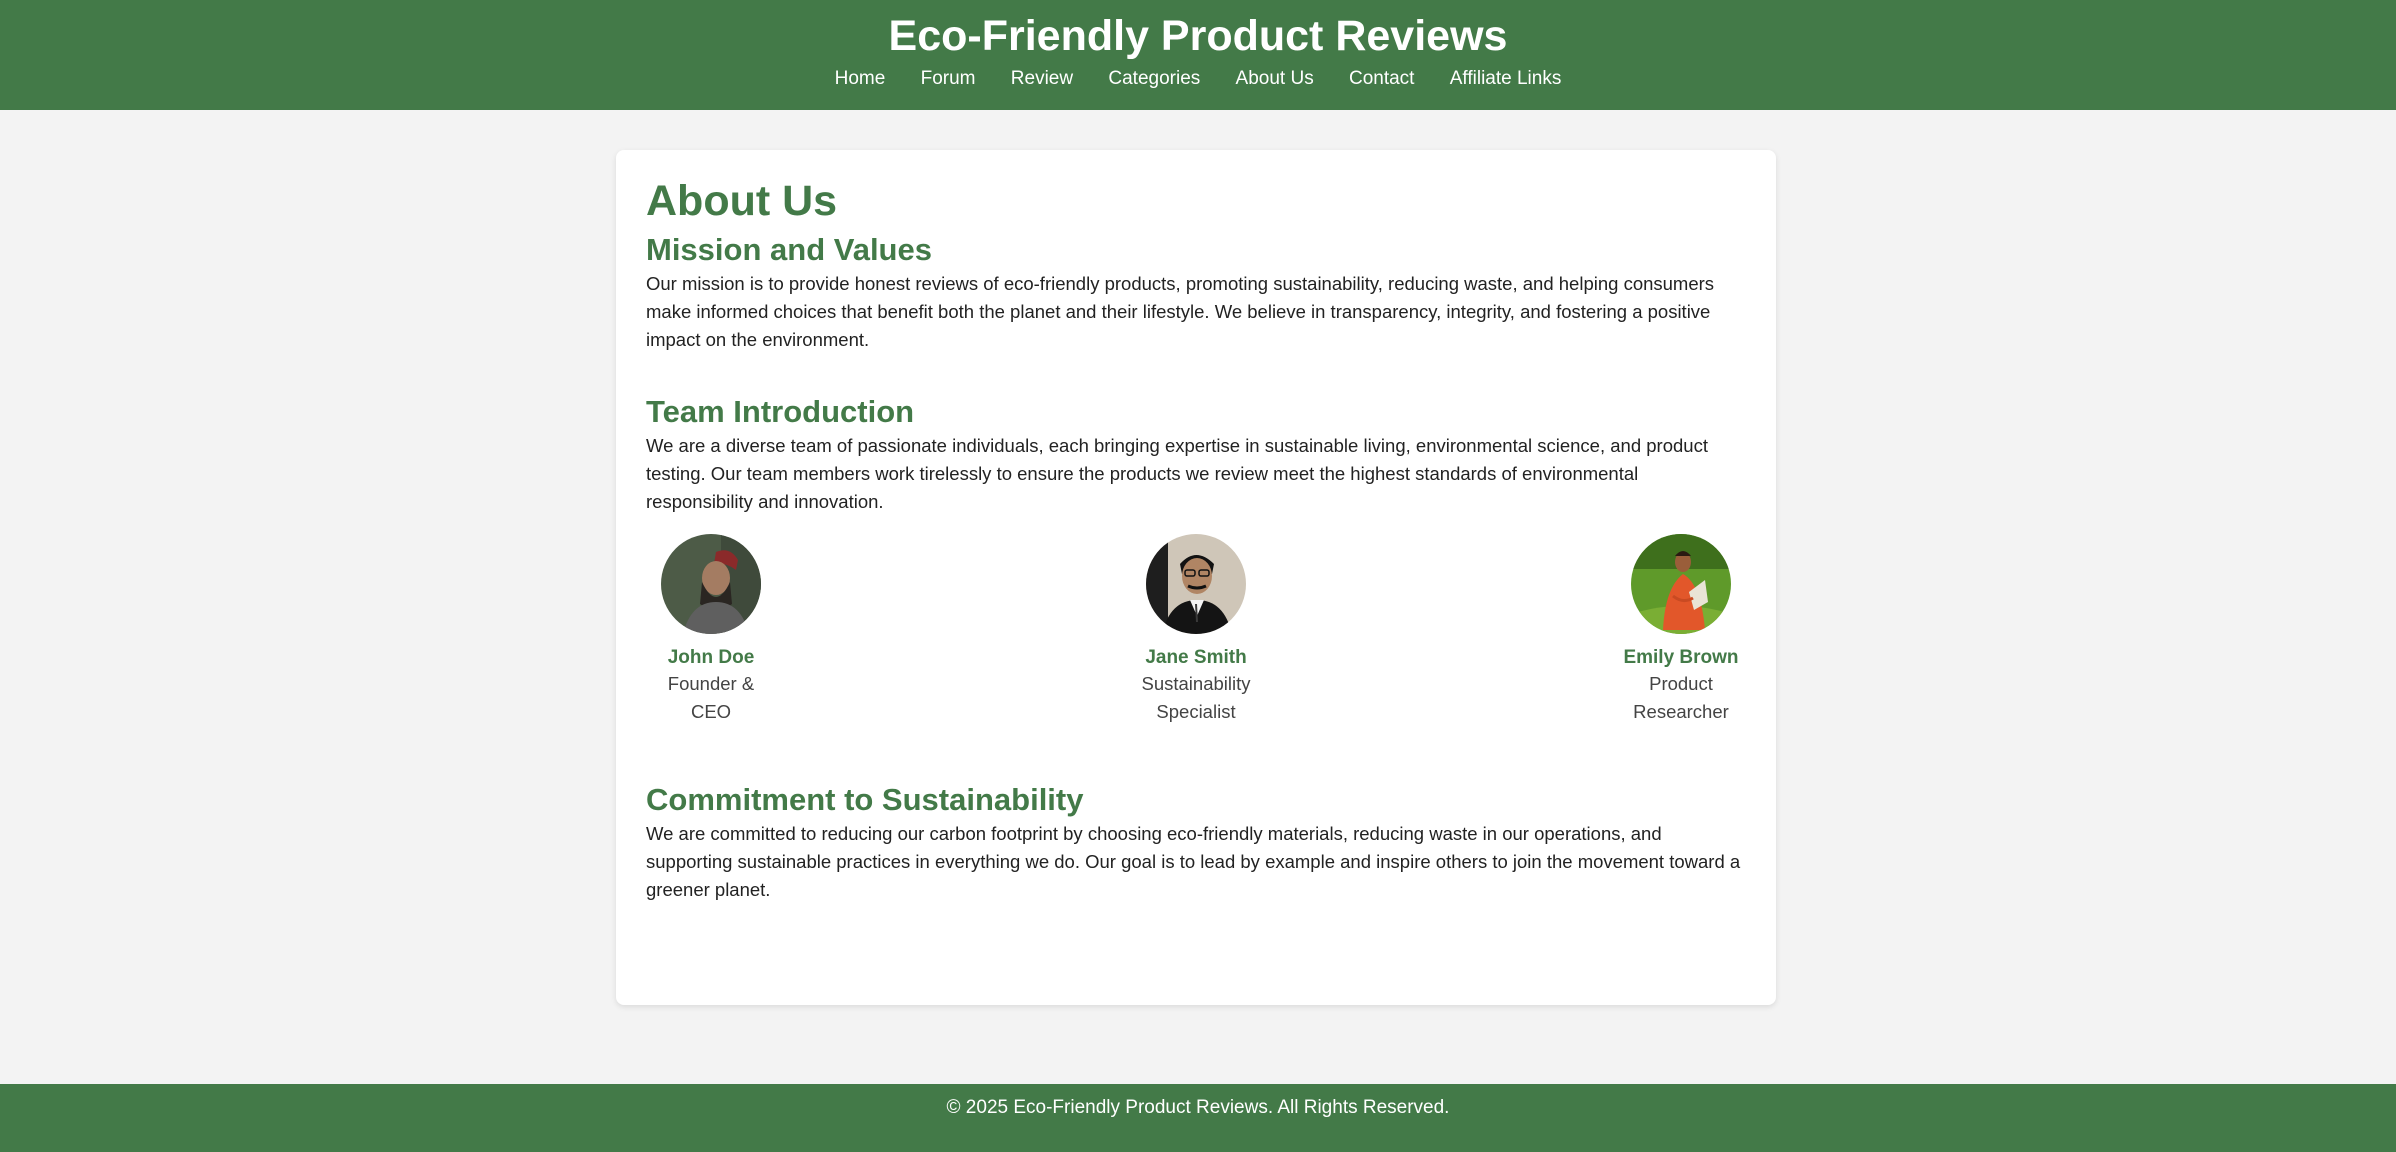  Describe the element at coordinates (1681, 657) in the screenshot. I see `member-name: Emily Brown` at that location.